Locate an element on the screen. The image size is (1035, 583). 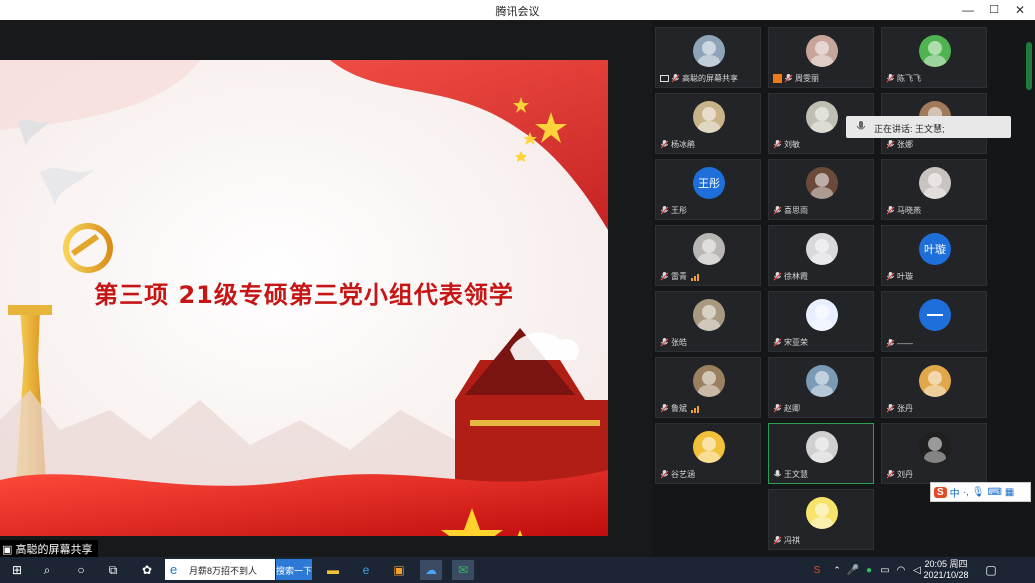
participant-name: 张皓 is located at coordinates (679, 342).